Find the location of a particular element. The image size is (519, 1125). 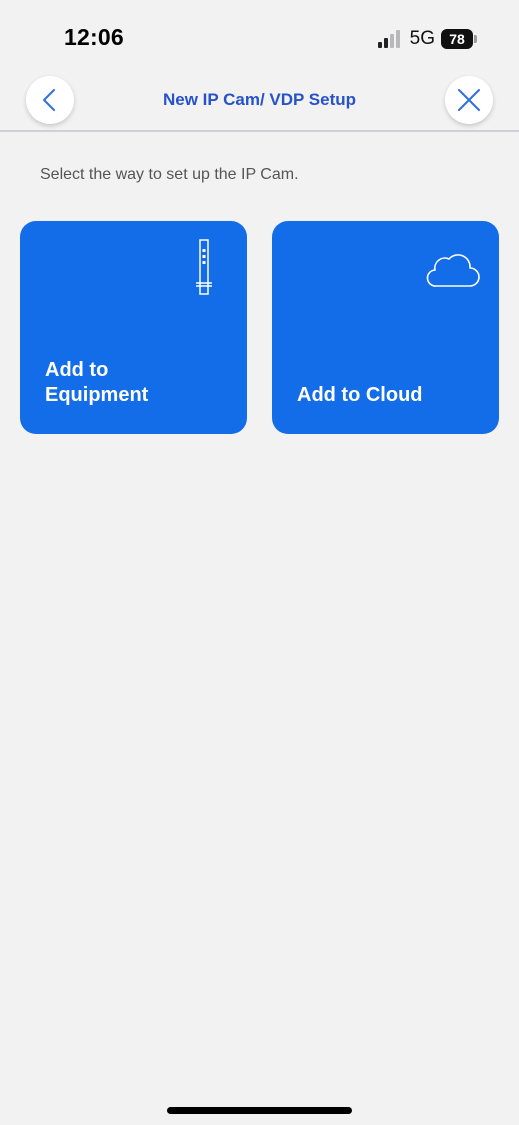

status-bar: 12:06 5G 78 is located at coordinates (259, 35).